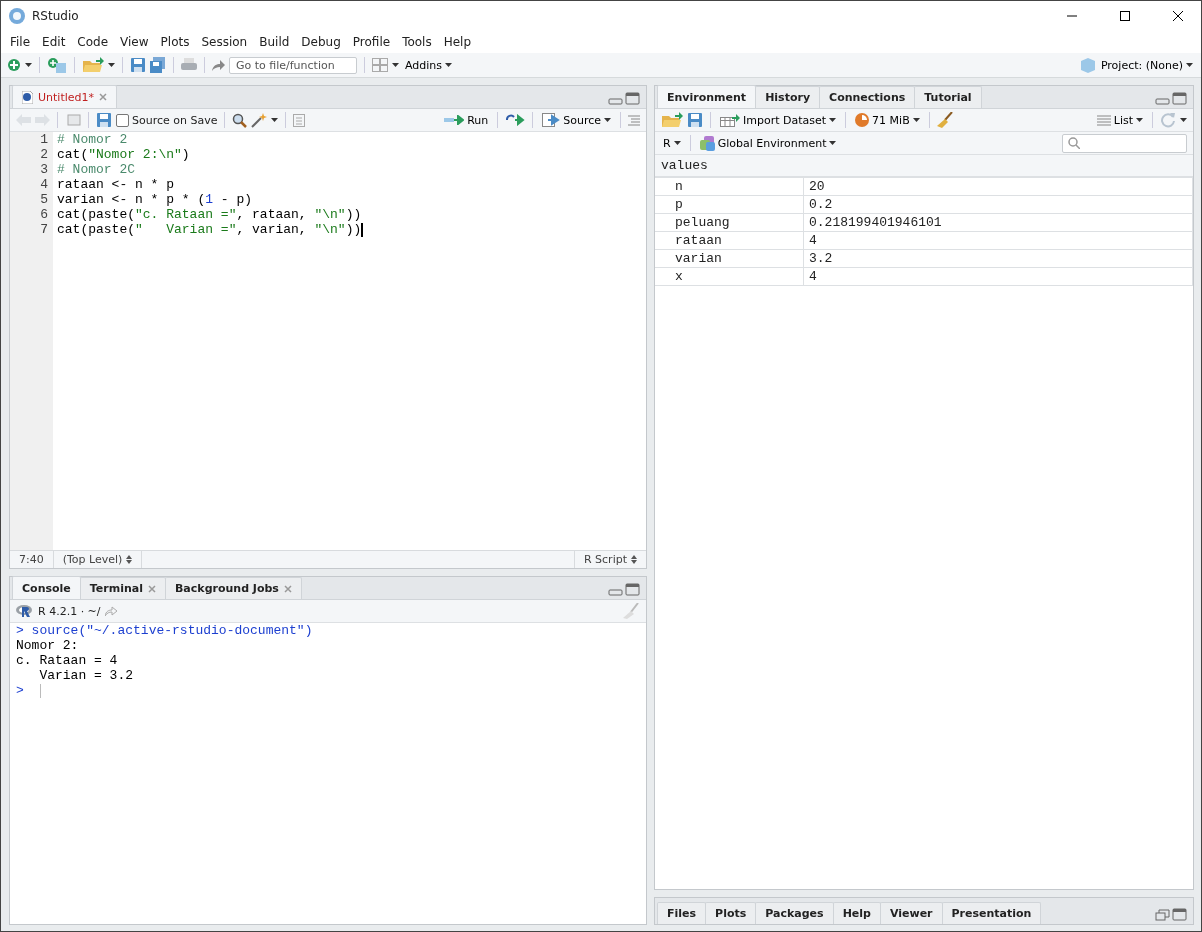  Describe the element at coordinates (729, 186) in the screenshot. I see `variable-name: n` at that location.